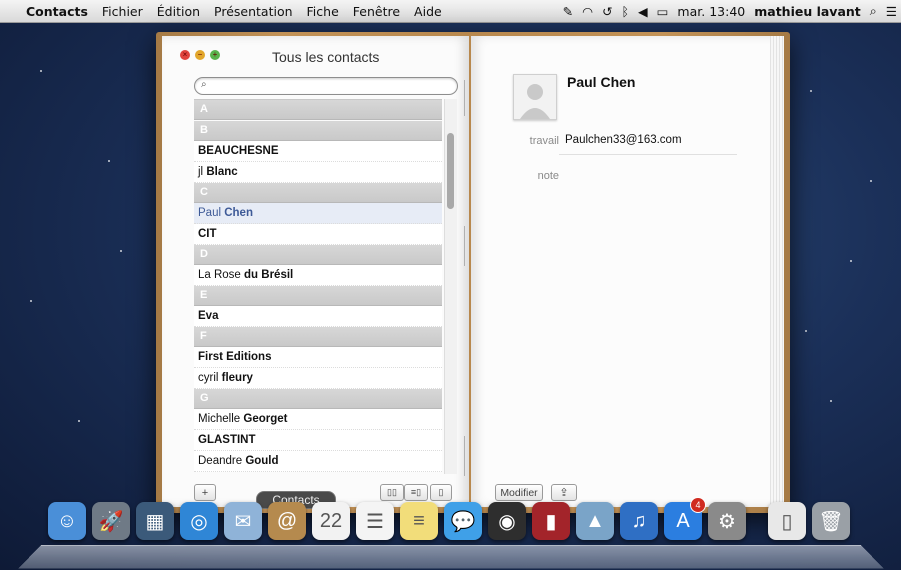 The height and width of the screenshot is (570, 901). I want to click on contact-last-name: GLASTINT, so click(227, 440).